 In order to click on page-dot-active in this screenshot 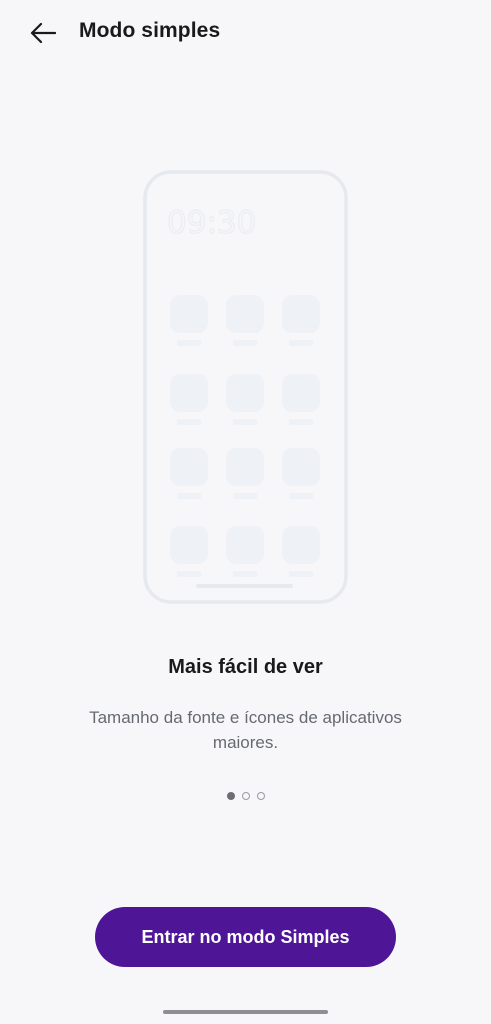, I will do `click(230, 796)`.